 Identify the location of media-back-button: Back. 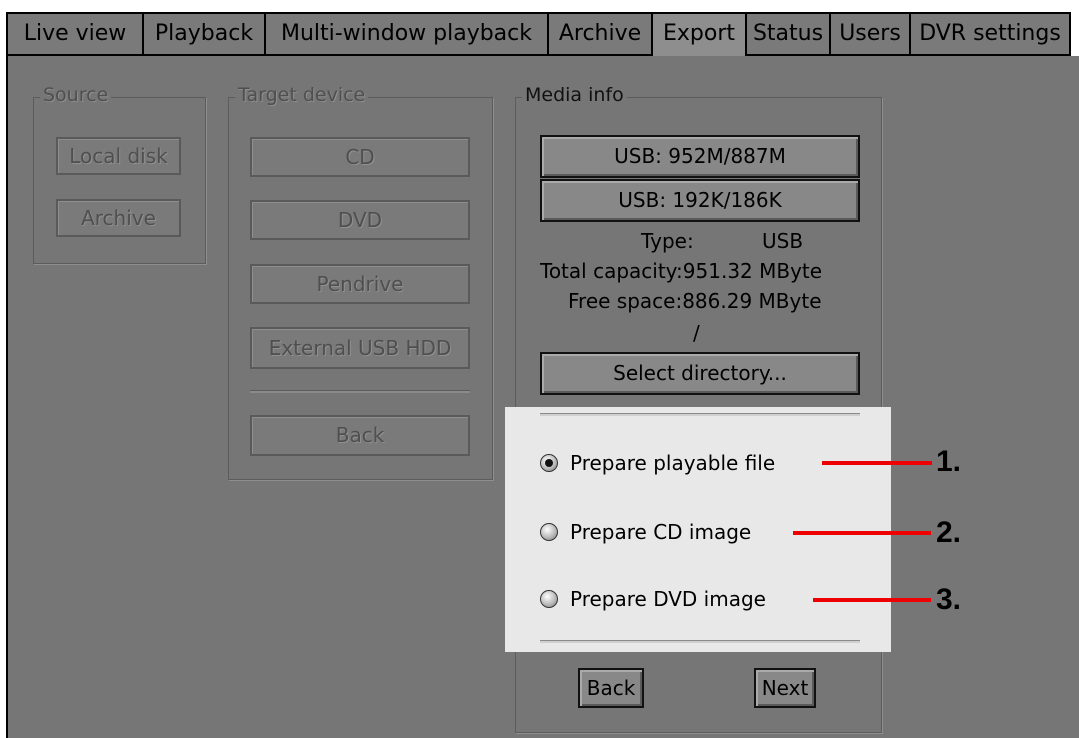
(611, 688).